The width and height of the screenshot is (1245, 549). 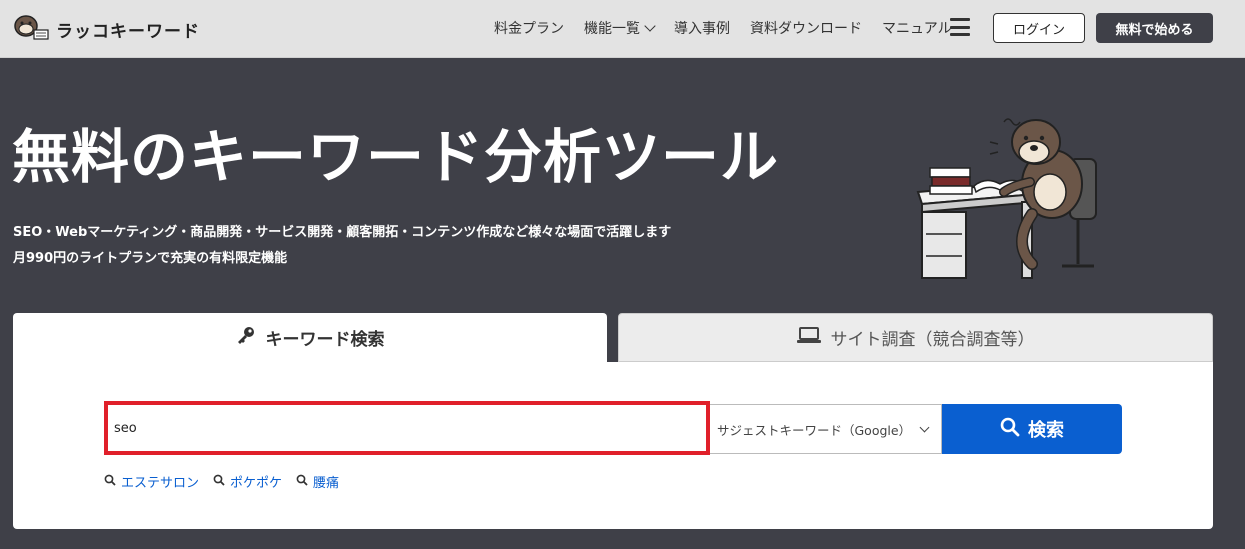 I want to click on otter-at-desk-illustration, so click(x=1012, y=198).